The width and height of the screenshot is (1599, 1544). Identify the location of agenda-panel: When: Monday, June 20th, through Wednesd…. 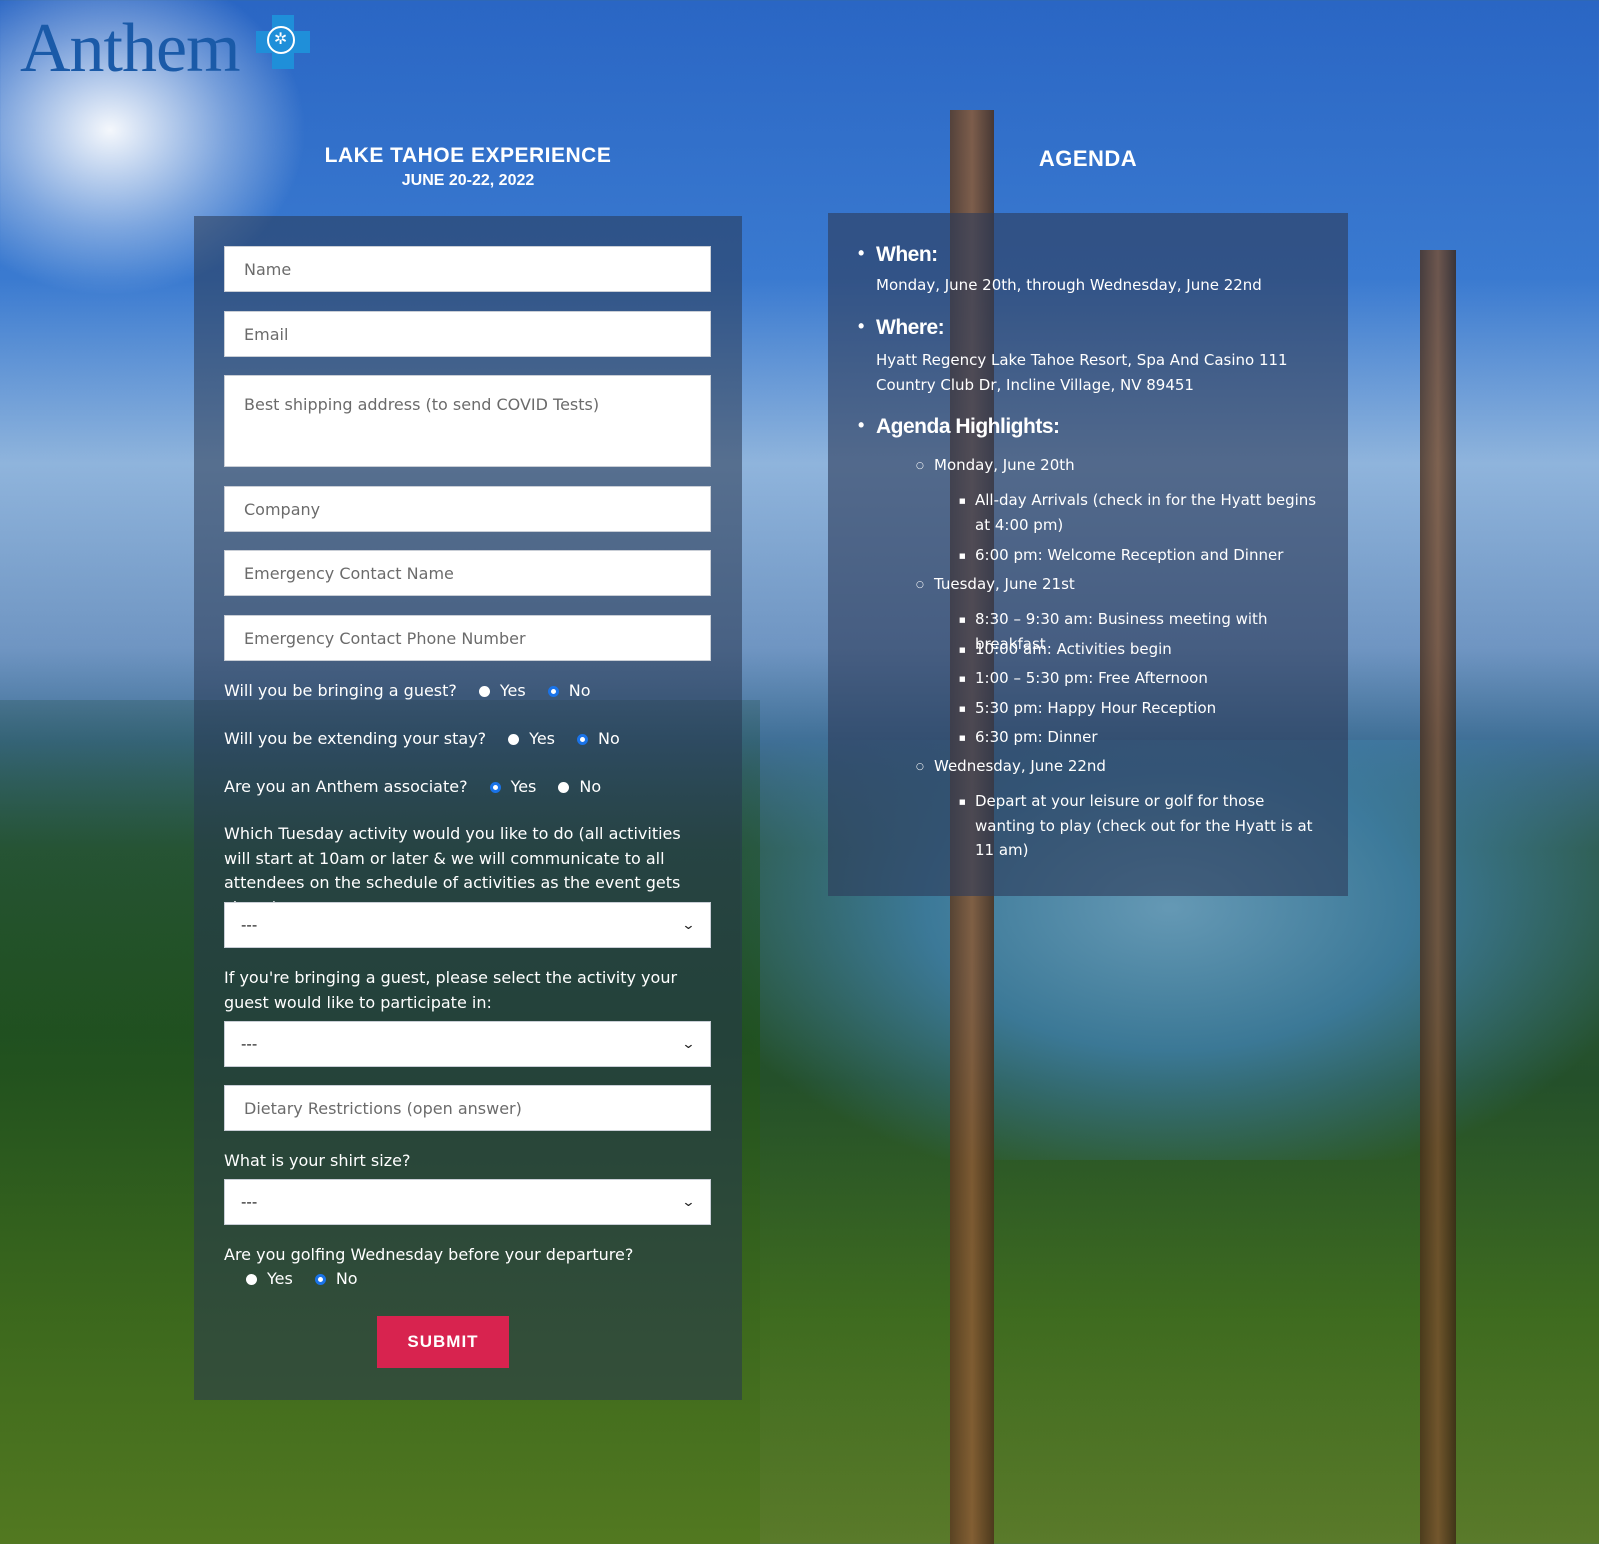
(1088, 554).